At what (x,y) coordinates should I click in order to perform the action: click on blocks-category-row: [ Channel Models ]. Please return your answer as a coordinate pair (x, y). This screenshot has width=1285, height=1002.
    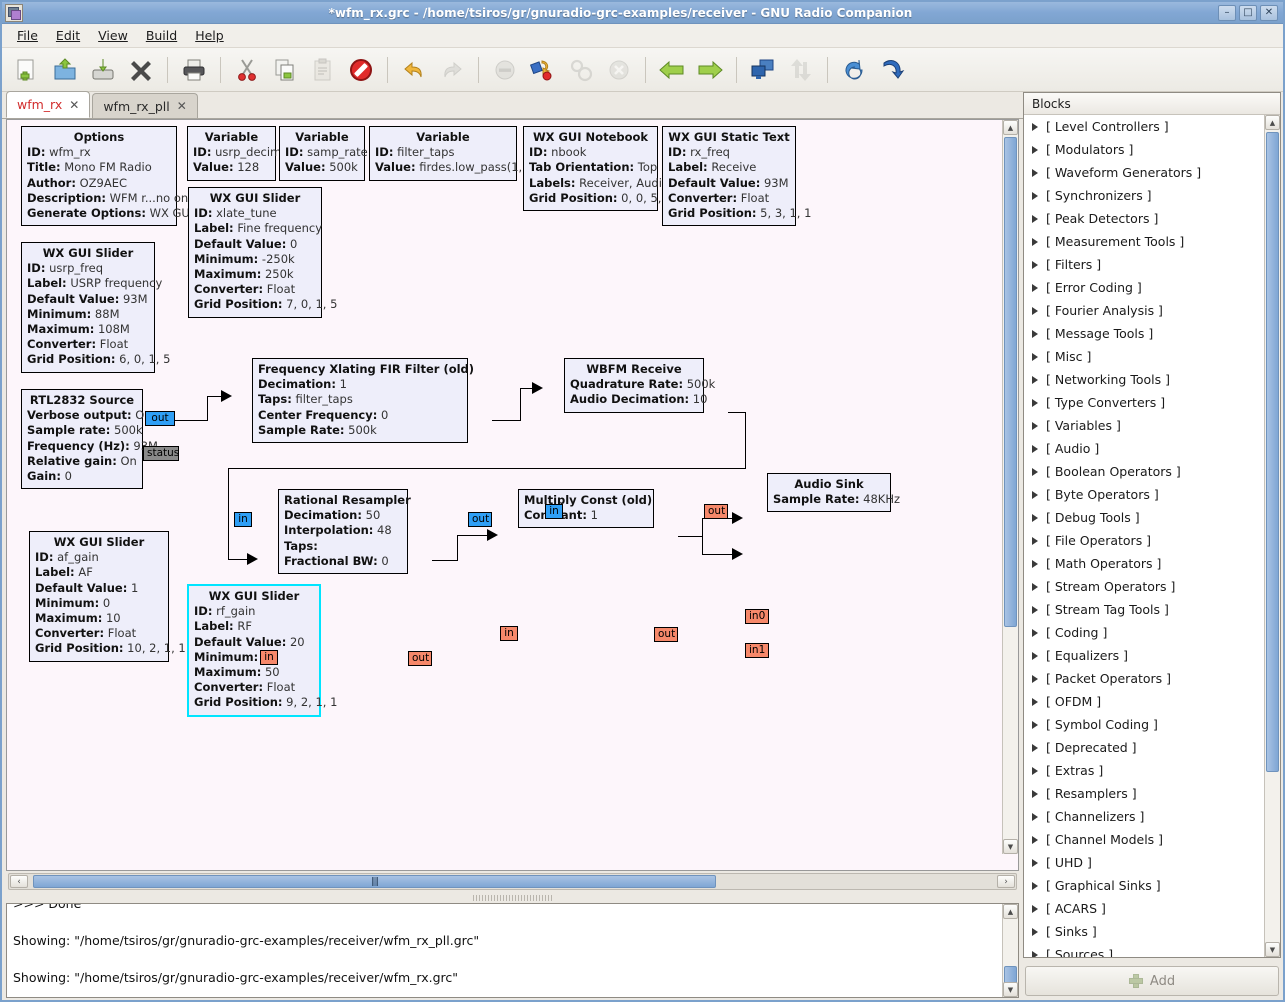
    Looking at the image, I should click on (1144, 839).